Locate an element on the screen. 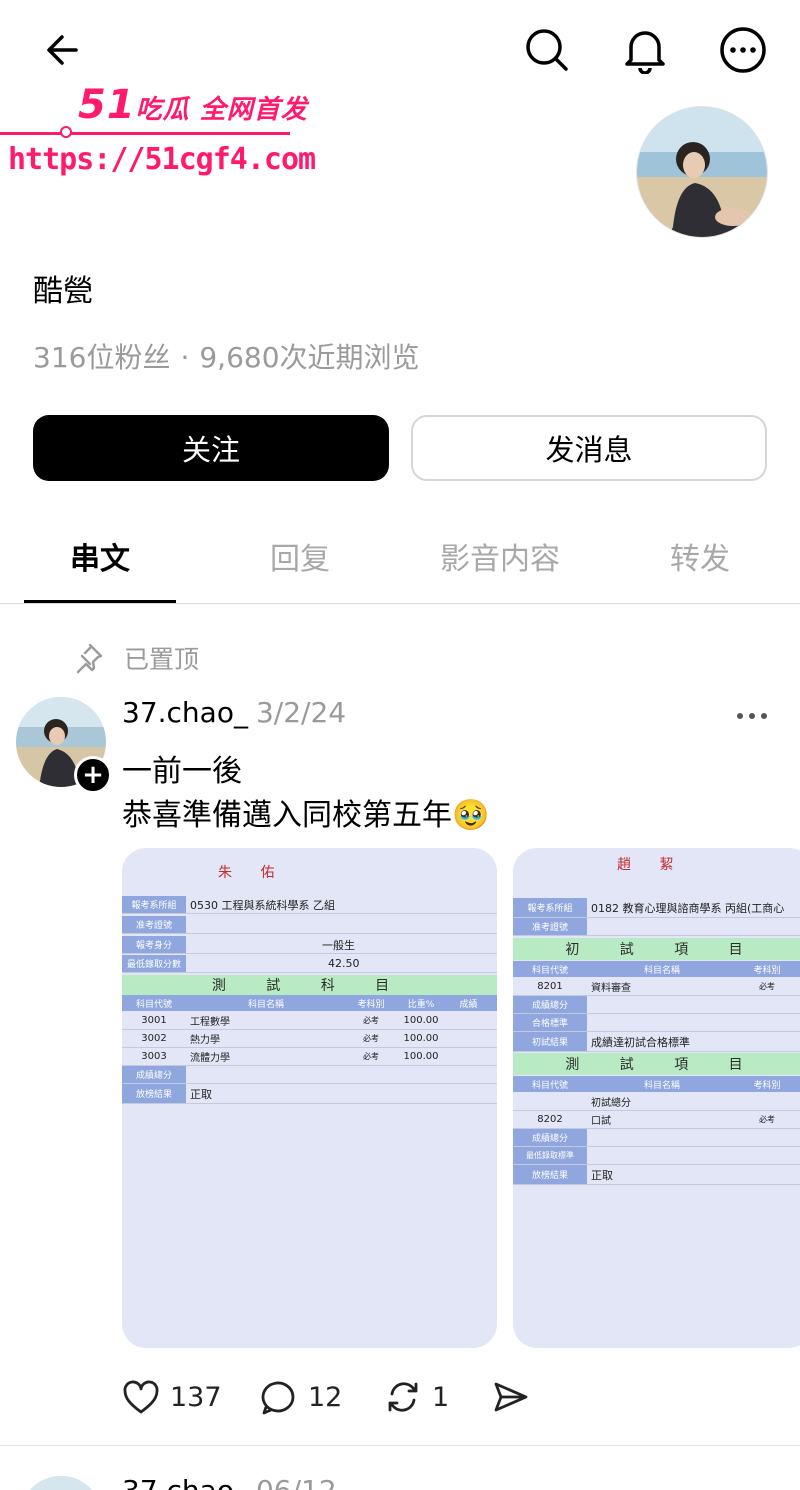 Image resolution: width=800 pixels, height=1490 pixels. post-date: 3/2/24 is located at coordinates (301, 712).